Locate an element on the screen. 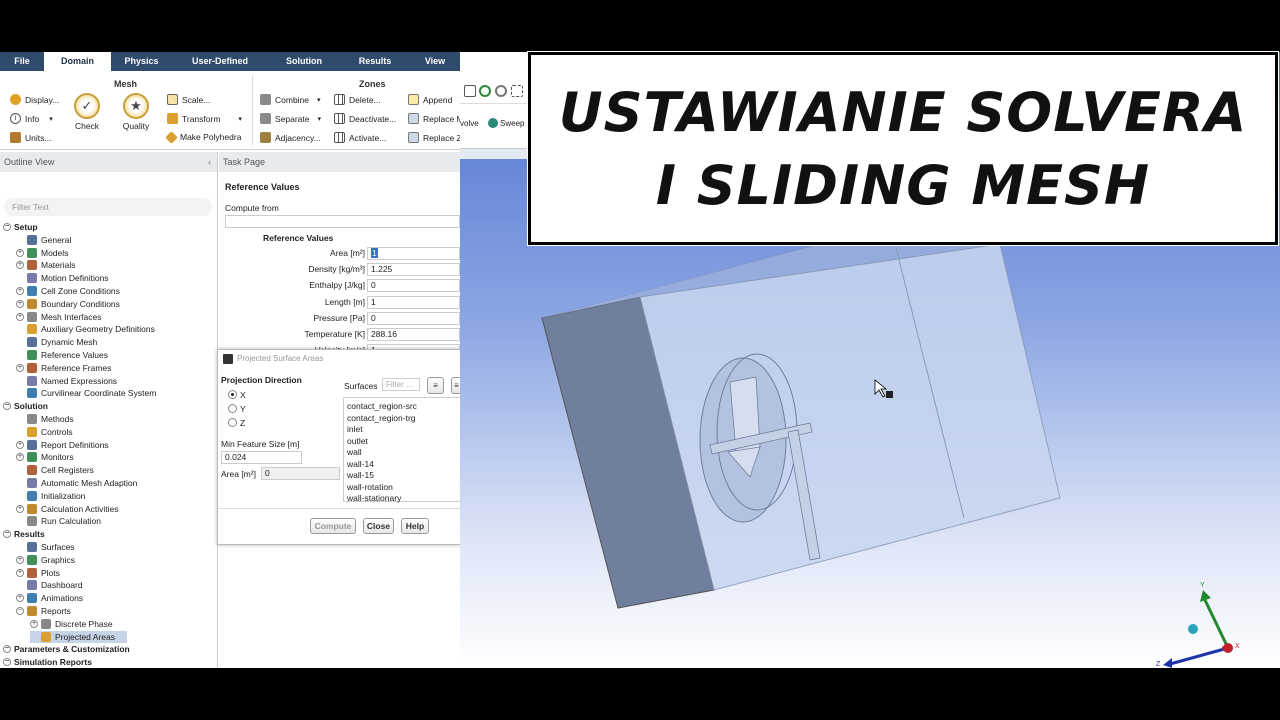  outline-item: + Monitors is located at coordinates (45, 457).